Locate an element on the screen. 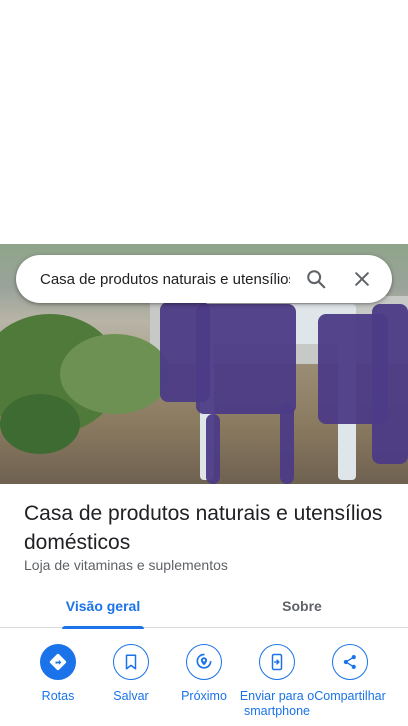  directions-button: Rotas is located at coordinates (58, 674).